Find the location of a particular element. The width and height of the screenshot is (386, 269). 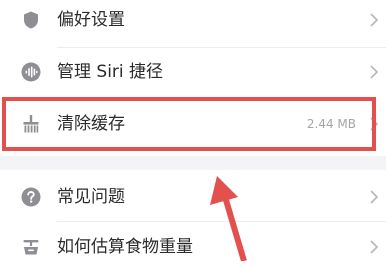

broom-icon is located at coordinates (31, 124).